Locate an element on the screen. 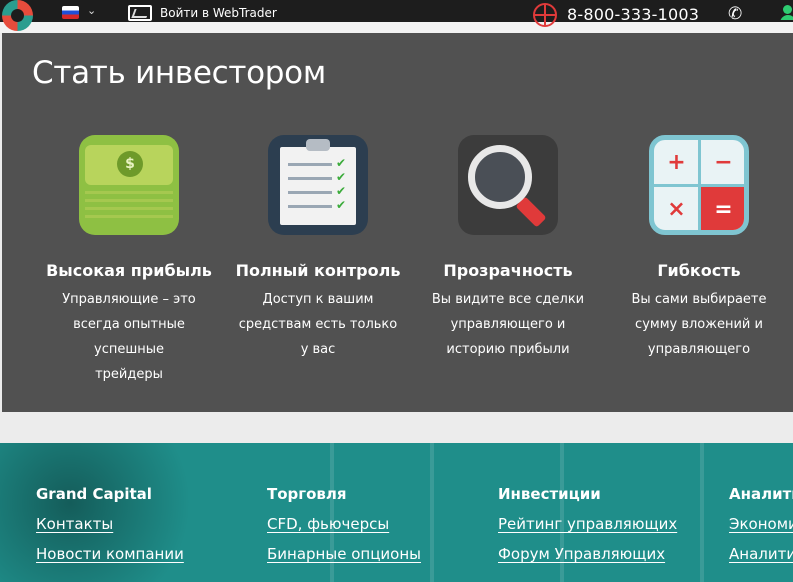 The image size is (793, 582). monitor-chart-icon is located at coordinates (140, 13).